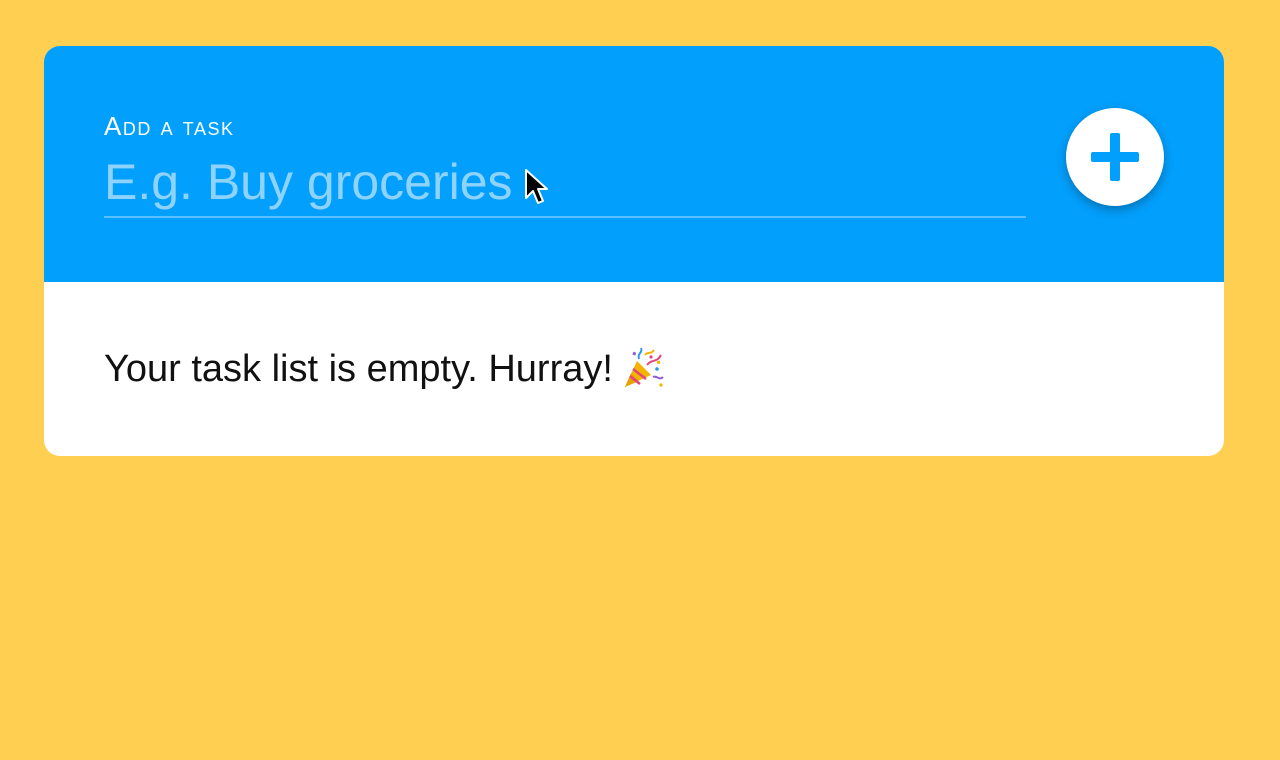 The image size is (1280, 760). What do you see at coordinates (565, 186) in the screenshot?
I see `task-input` at bounding box center [565, 186].